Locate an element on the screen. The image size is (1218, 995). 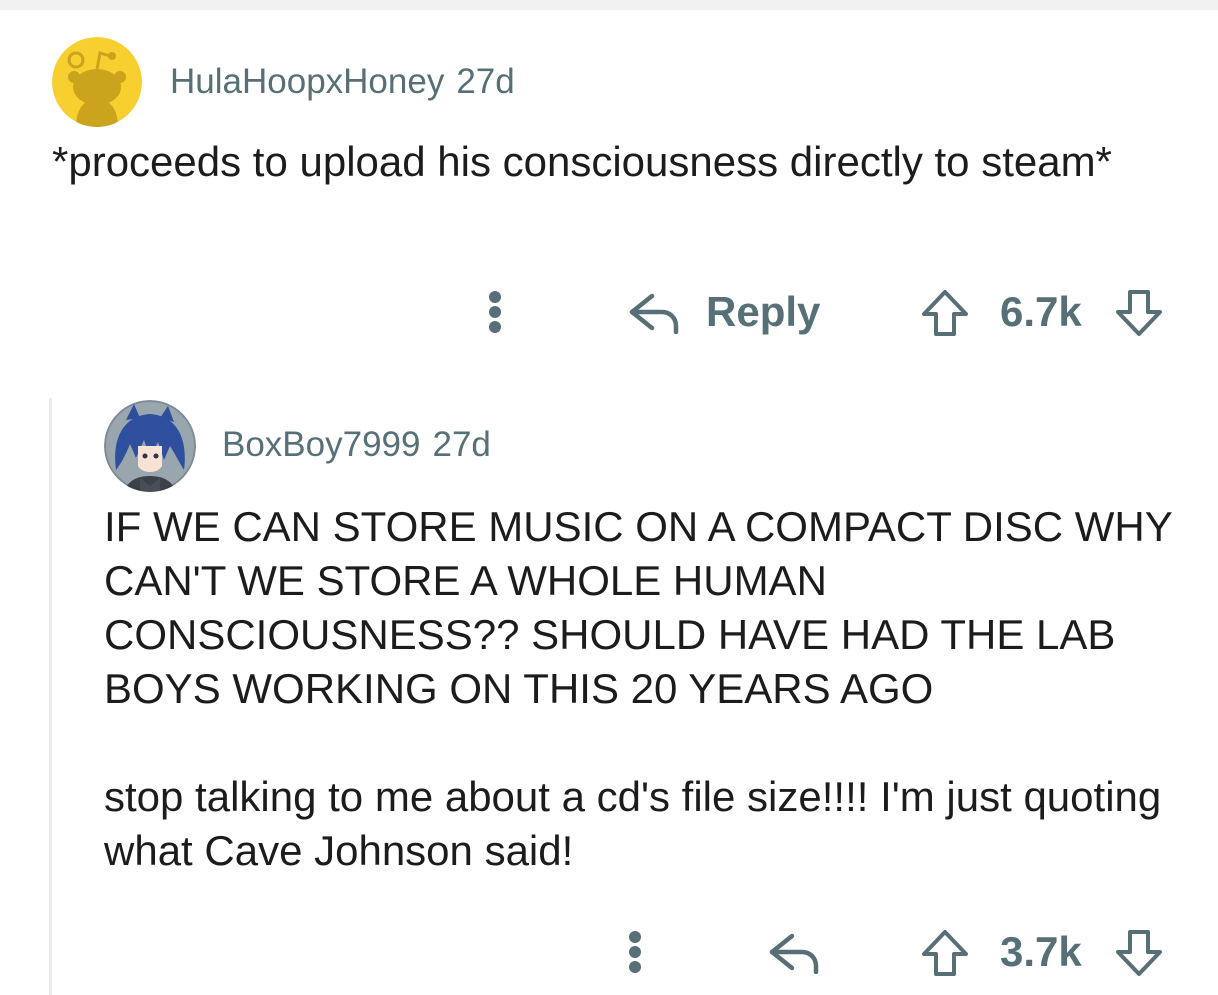
anime-character-avatar-icon is located at coordinates (150, 446).